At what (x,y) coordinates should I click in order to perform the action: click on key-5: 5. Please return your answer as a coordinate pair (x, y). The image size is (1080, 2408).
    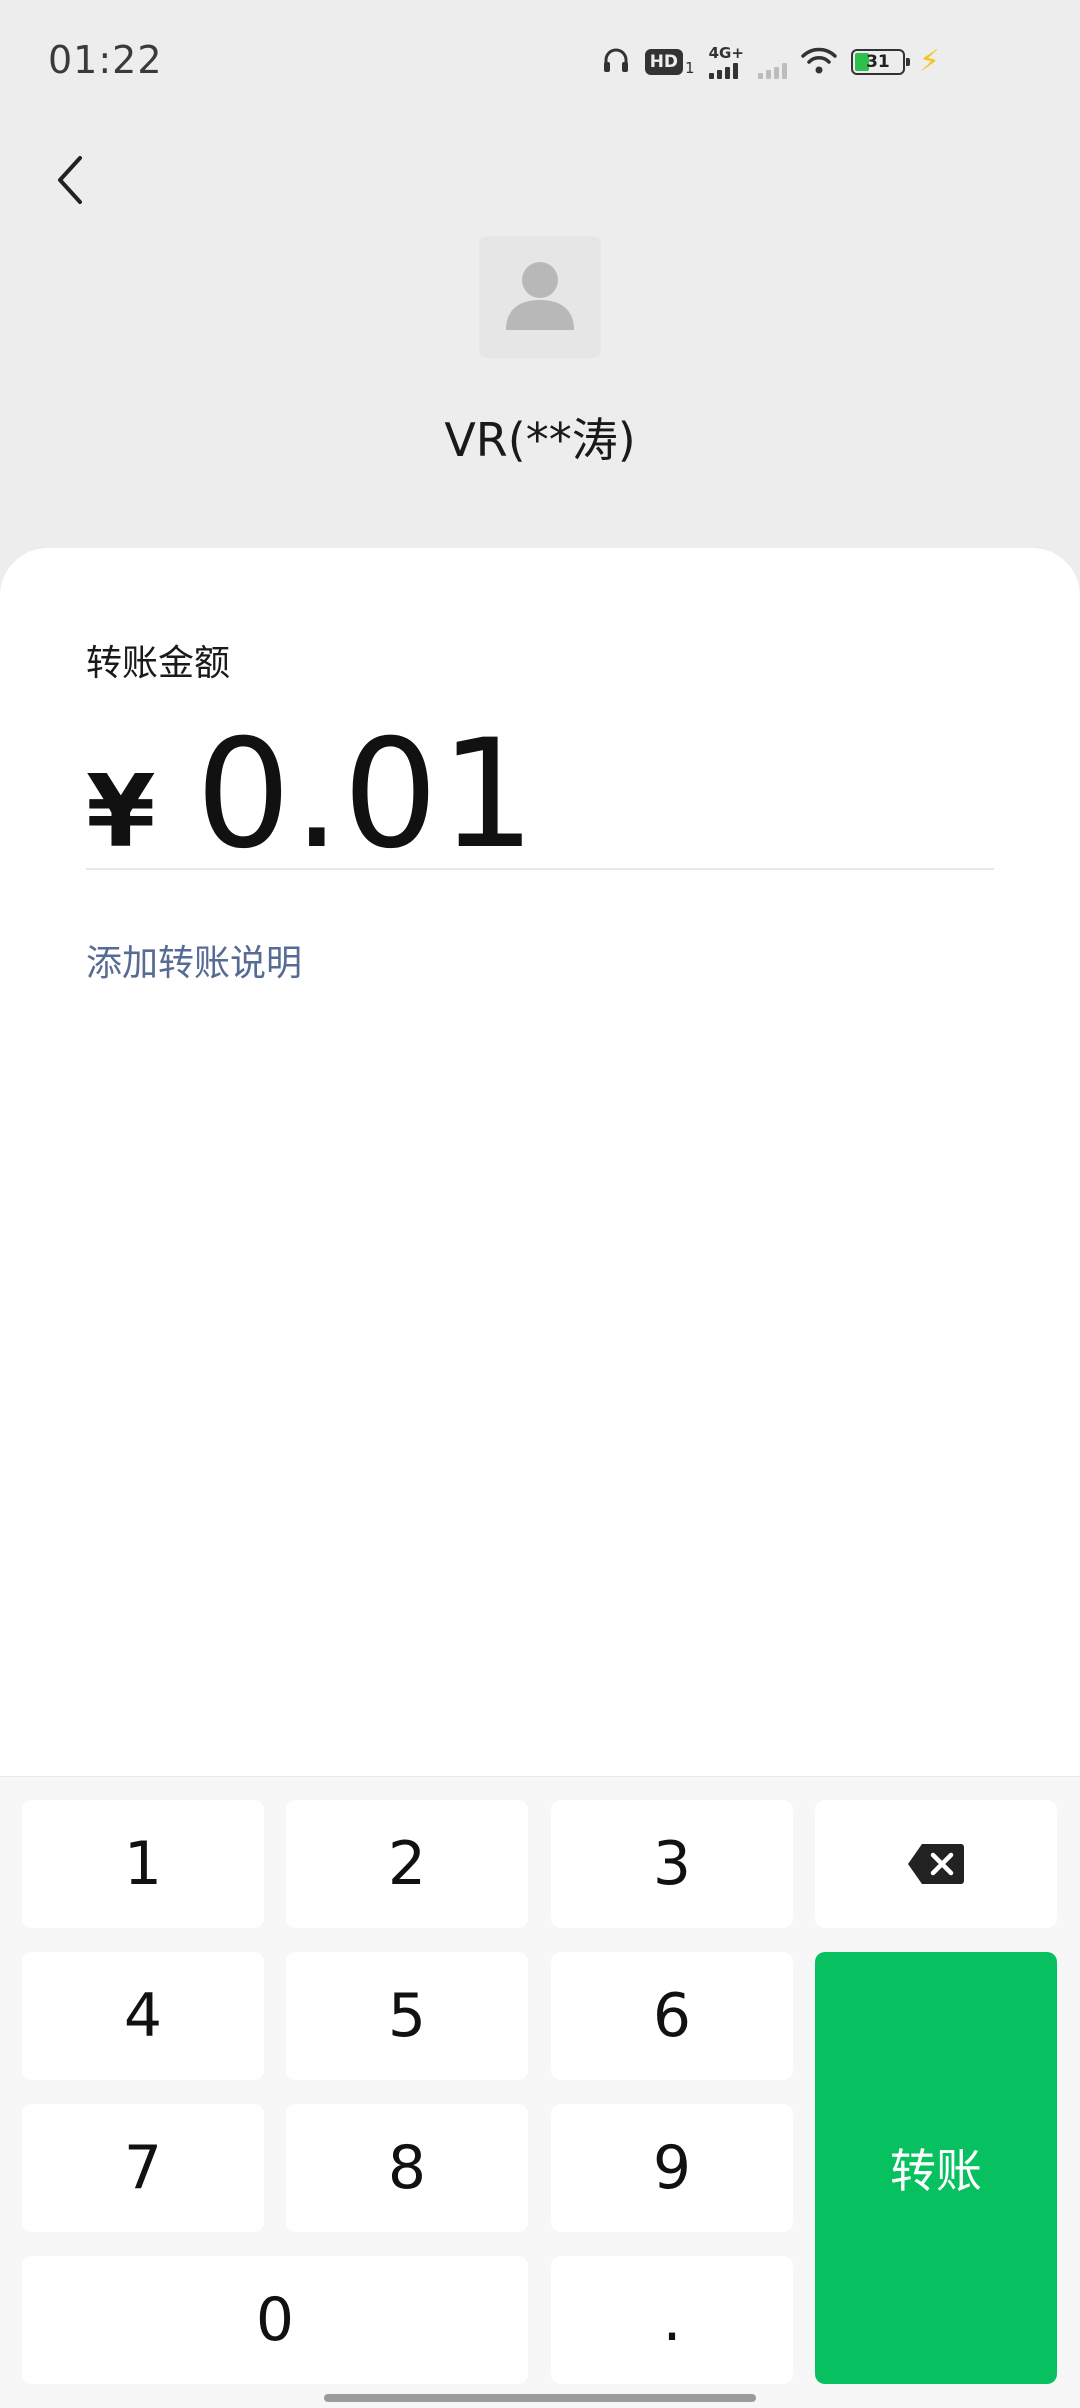
    Looking at the image, I should click on (407, 2016).